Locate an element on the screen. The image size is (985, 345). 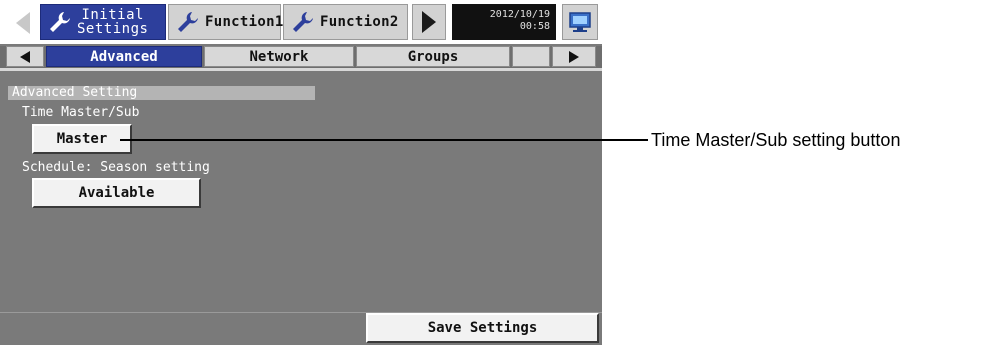
section-header: Advanced Setting is located at coordinates (161, 93).